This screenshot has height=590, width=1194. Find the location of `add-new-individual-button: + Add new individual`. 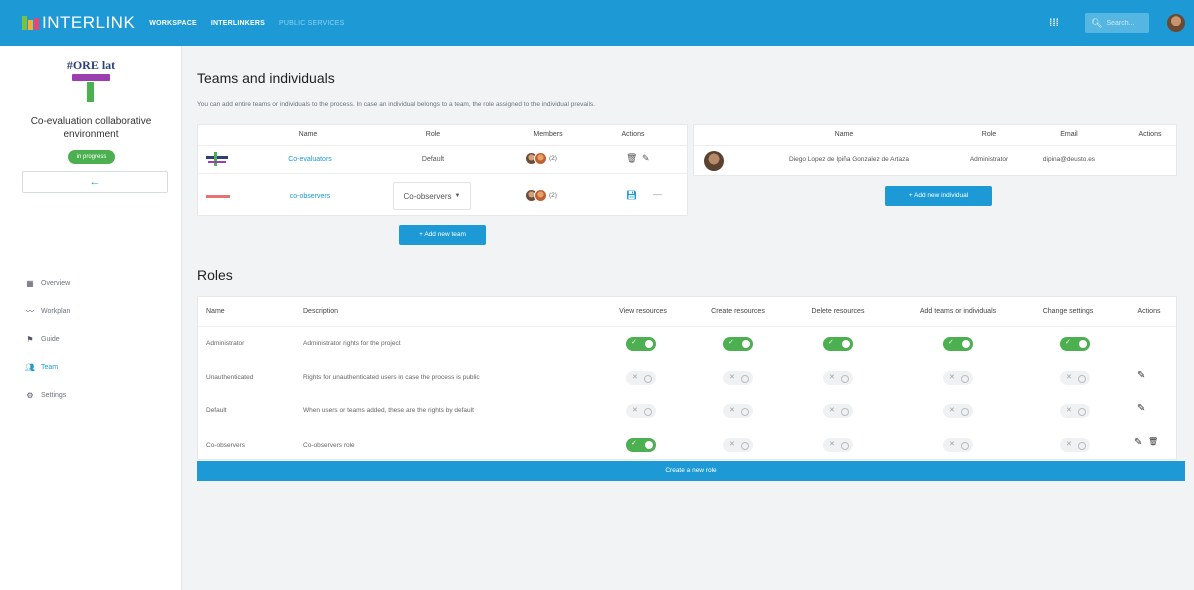

add-new-individual-button: + Add new individual is located at coordinates (938, 196).